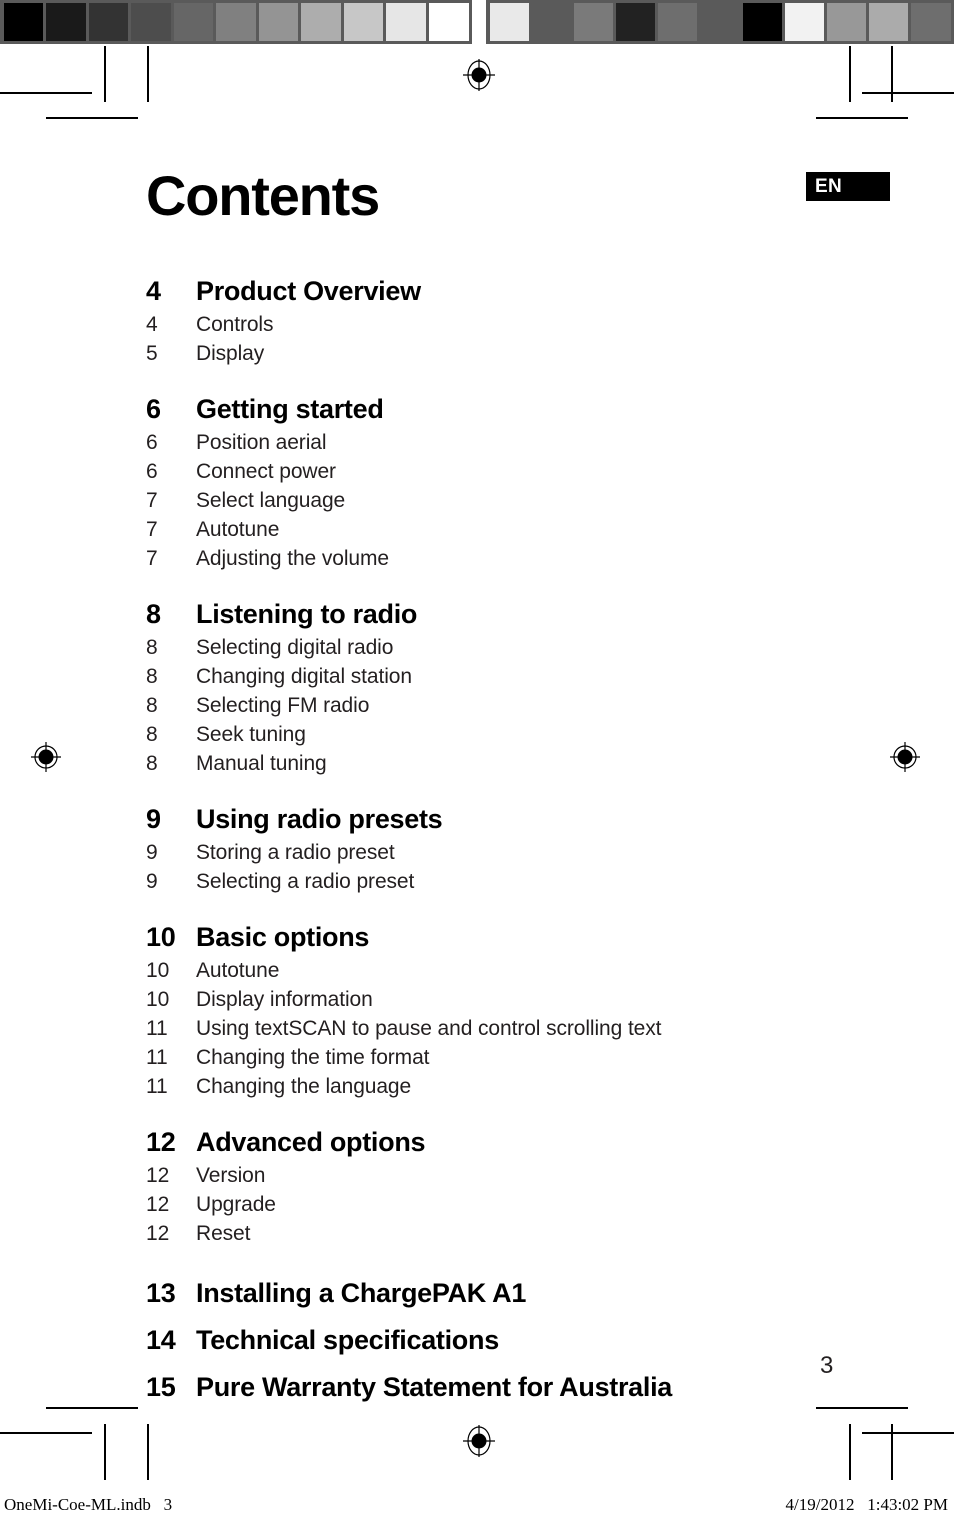  I want to click on toc-entry: 8 Selecting digital radio, so click(526, 647).